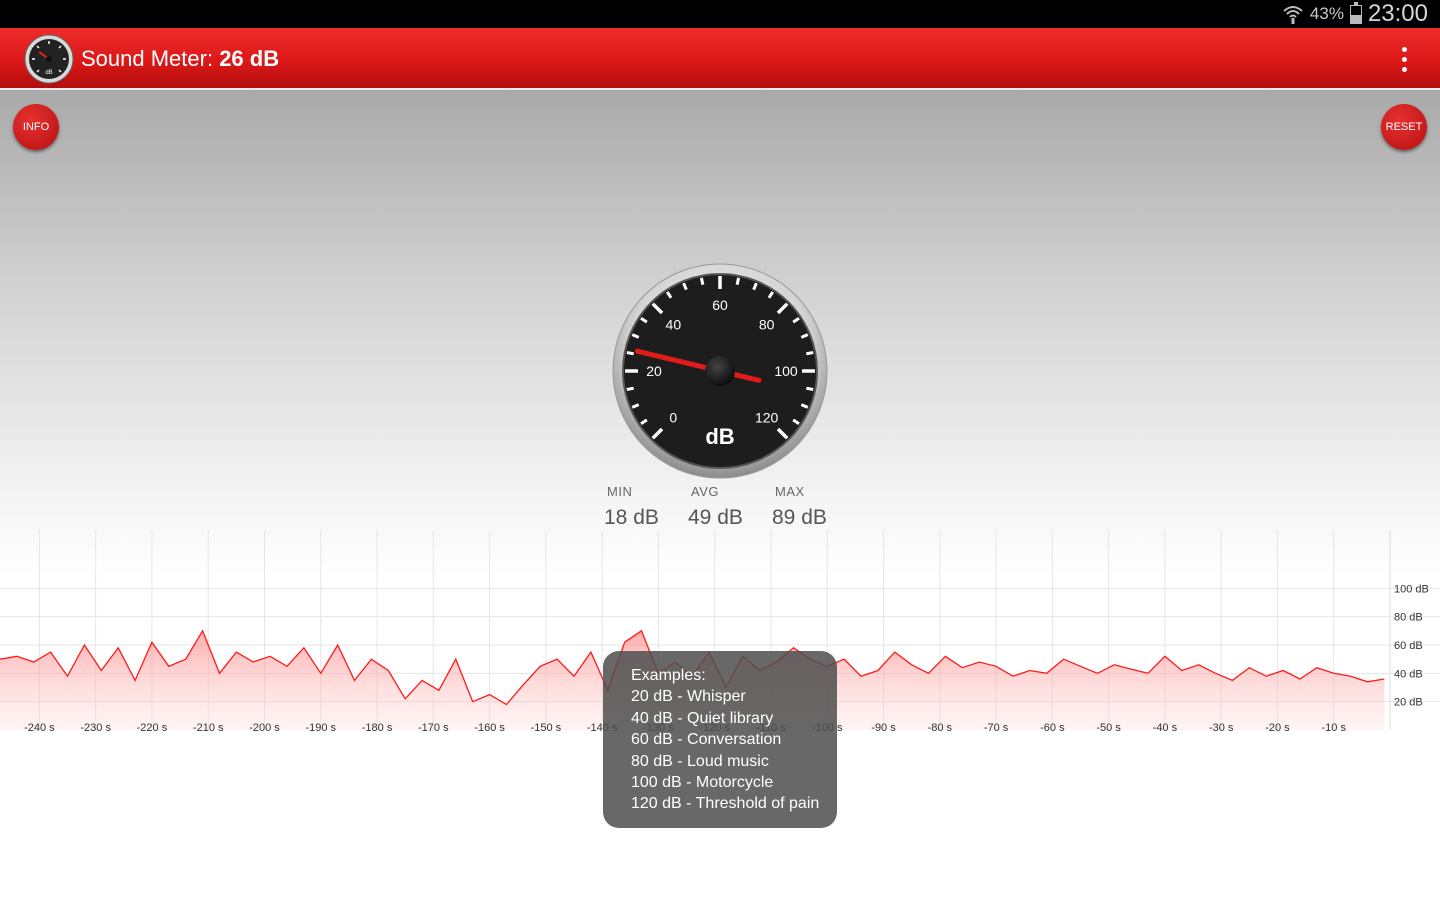 The width and height of the screenshot is (1440, 900). I want to click on stats-panel: MIN 18 dB AVG 49 dB MAX 89 dB, so click(730, 507).